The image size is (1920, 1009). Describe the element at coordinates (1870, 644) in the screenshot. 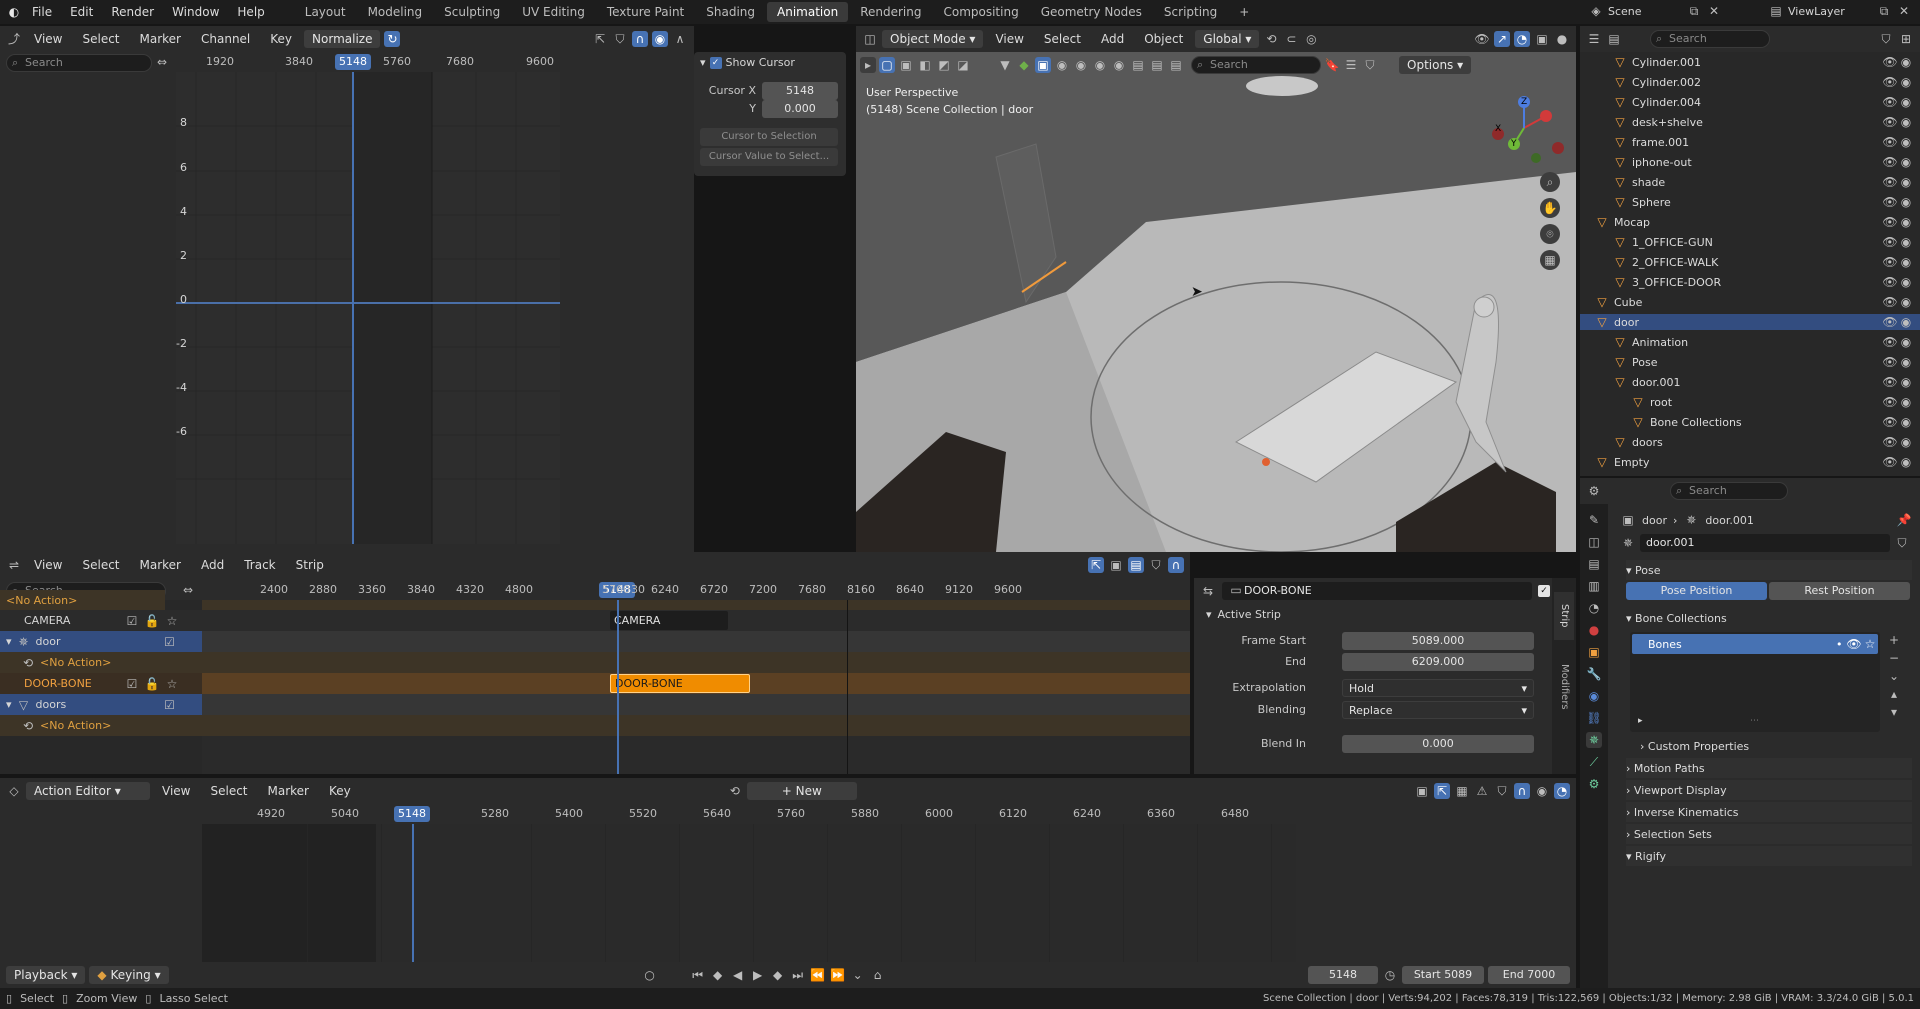

I see `solo-star-icon: ☆` at that location.